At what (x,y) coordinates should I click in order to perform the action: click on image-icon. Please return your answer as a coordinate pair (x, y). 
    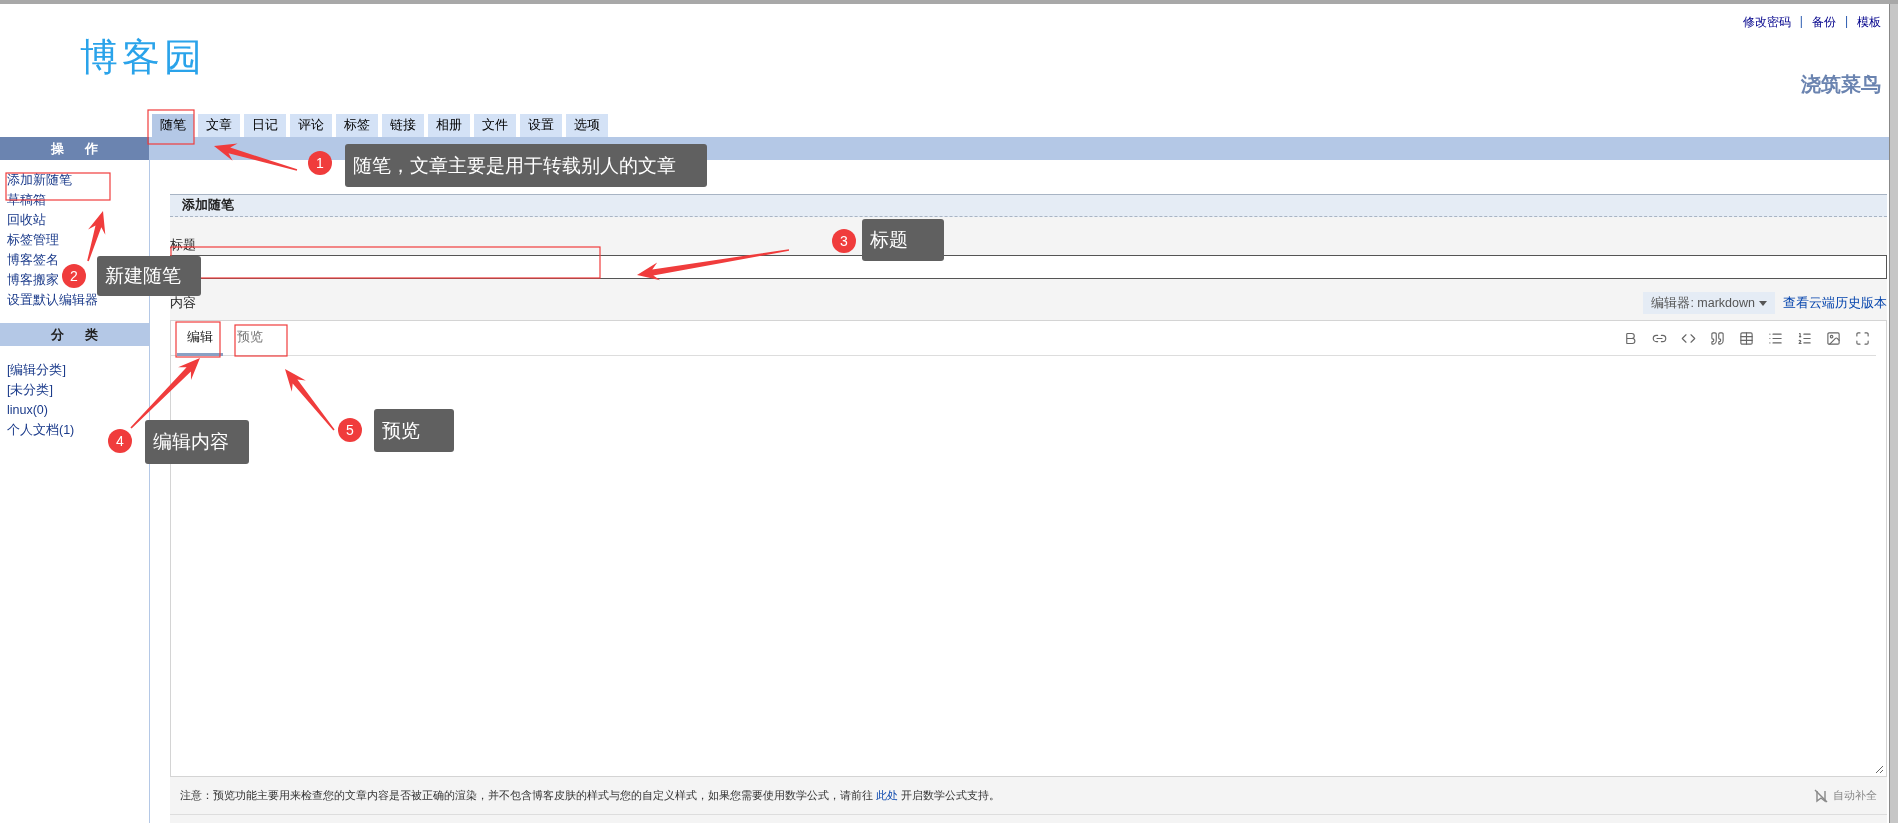
    Looking at the image, I should click on (1833, 338).